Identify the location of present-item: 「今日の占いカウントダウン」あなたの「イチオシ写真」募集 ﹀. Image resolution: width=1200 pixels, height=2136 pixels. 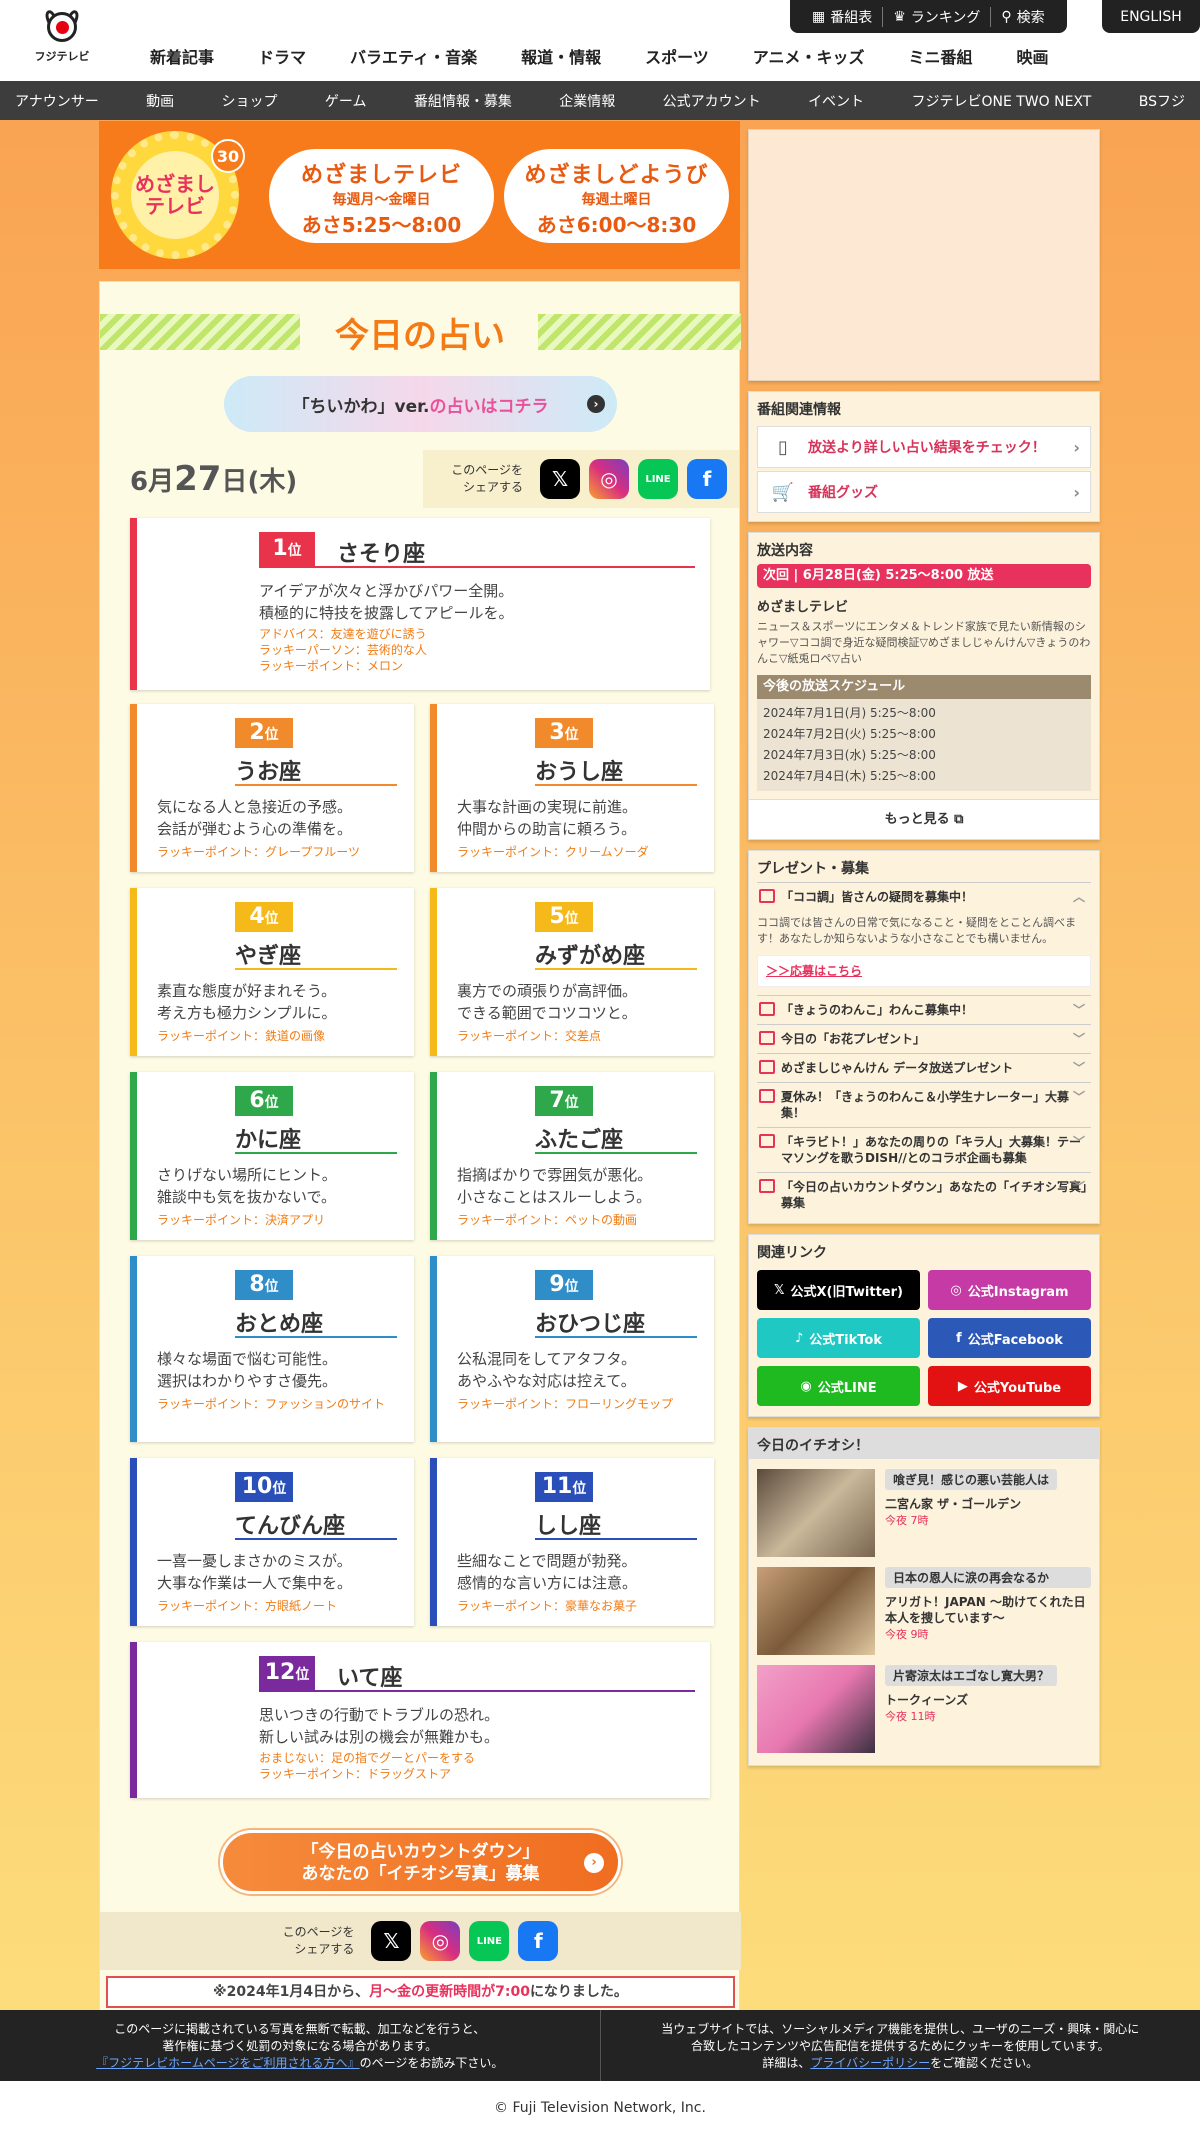
(924, 1194).